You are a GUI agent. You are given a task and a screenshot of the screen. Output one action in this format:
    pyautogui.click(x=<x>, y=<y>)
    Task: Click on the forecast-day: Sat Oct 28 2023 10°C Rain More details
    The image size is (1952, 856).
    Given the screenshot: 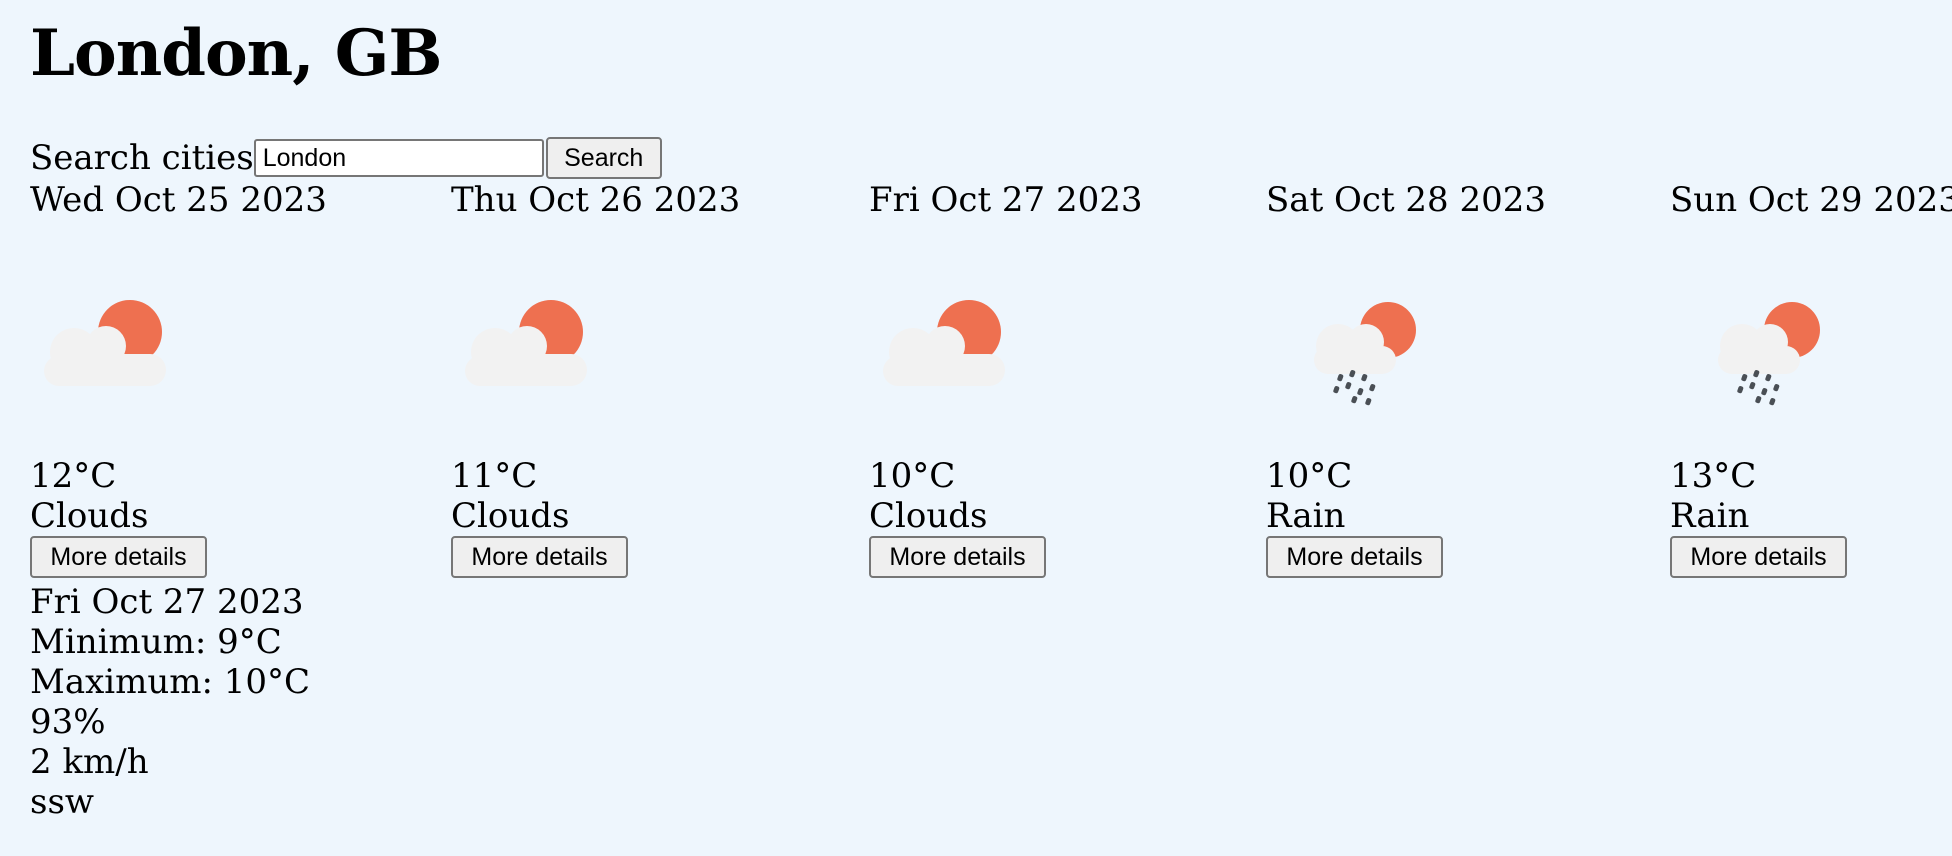 What is the action you would take?
    pyautogui.click(x=1406, y=378)
    